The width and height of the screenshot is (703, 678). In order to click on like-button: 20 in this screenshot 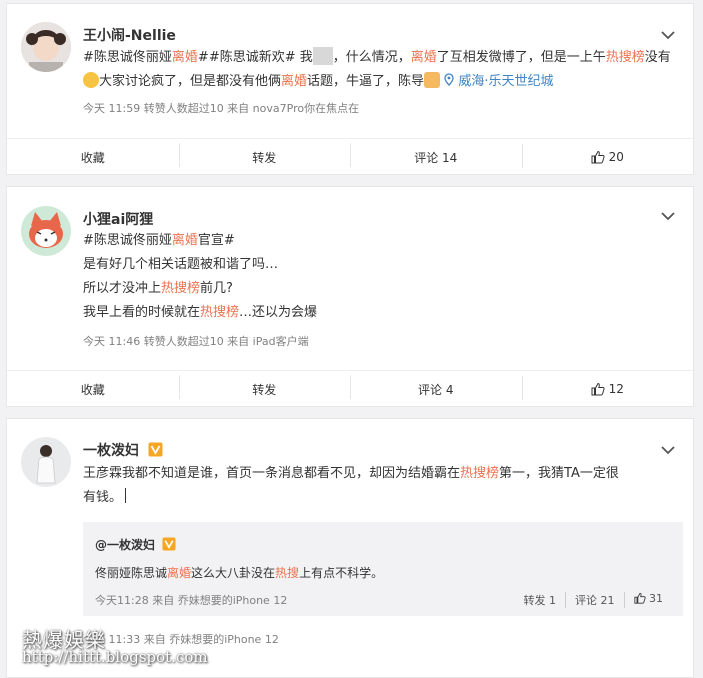, I will do `click(607, 156)`.